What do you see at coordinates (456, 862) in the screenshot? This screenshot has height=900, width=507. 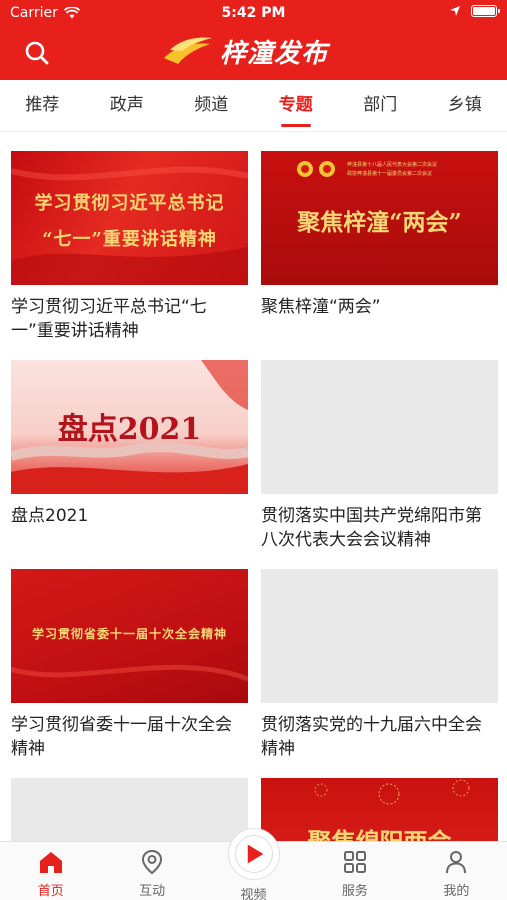 I see `user-icon` at bounding box center [456, 862].